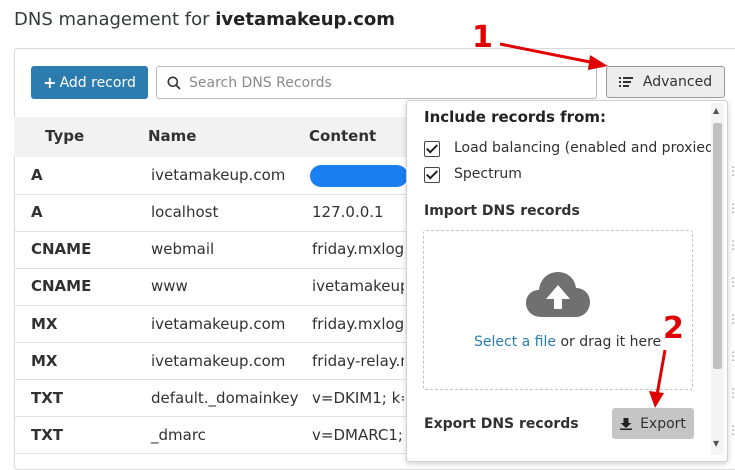 The image size is (735, 470). I want to click on annotation-step-1: 1, so click(482, 37).